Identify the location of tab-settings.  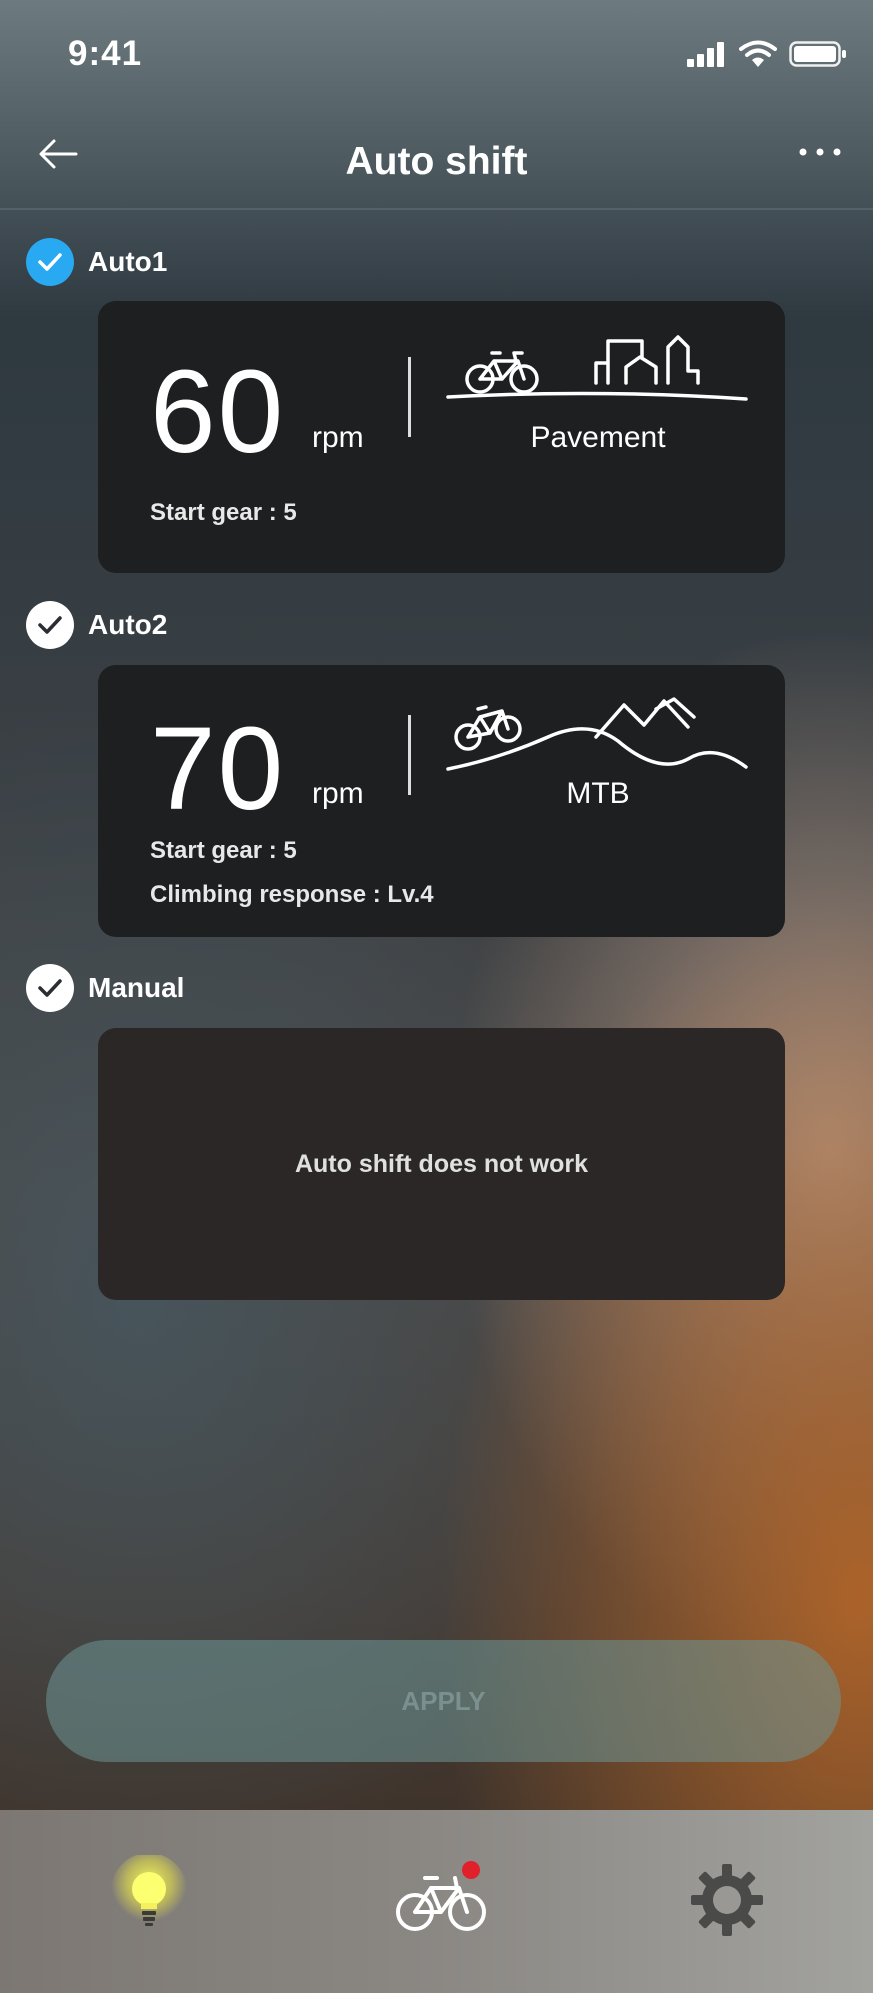
(727, 1900).